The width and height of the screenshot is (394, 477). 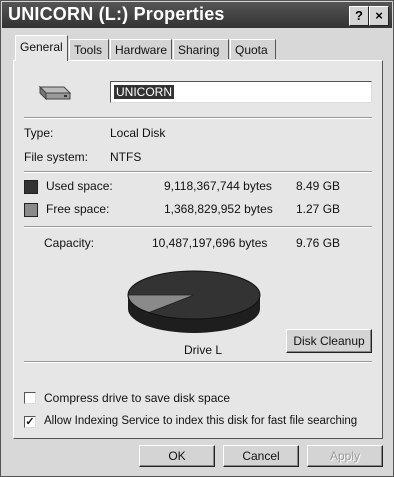 I want to click on indexing-checkbox: ✓, so click(x=30, y=422).